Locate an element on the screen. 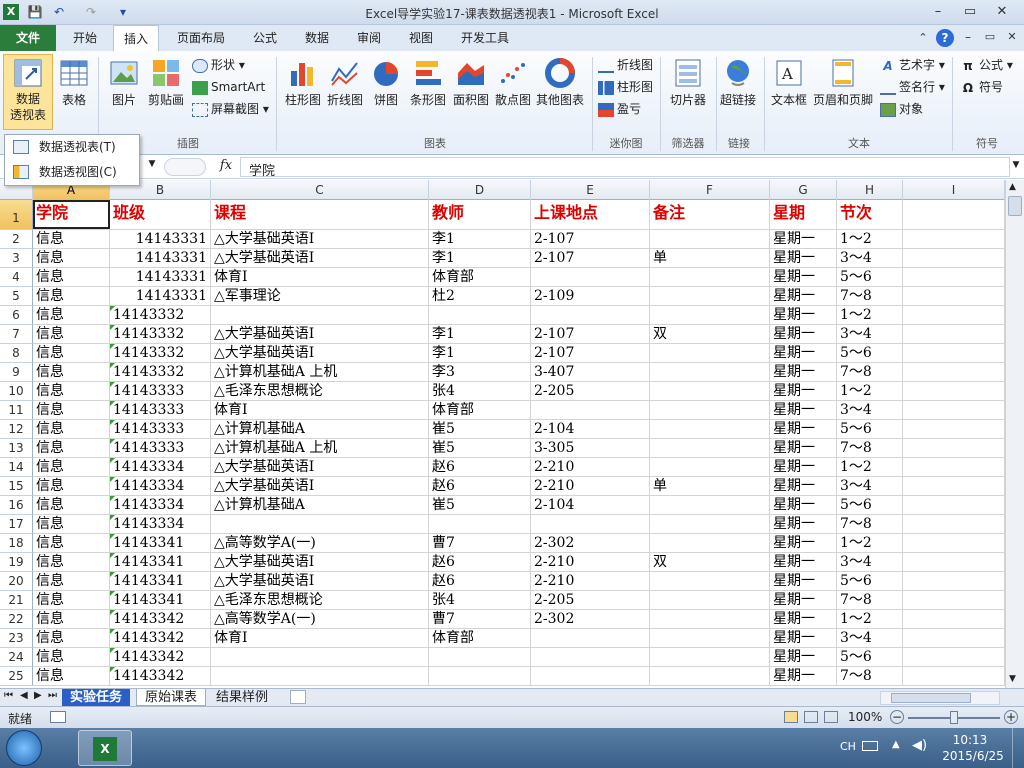 The height and width of the screenshot is (768, 1024). scroll-thumb is located at coordinates (1015, 206).